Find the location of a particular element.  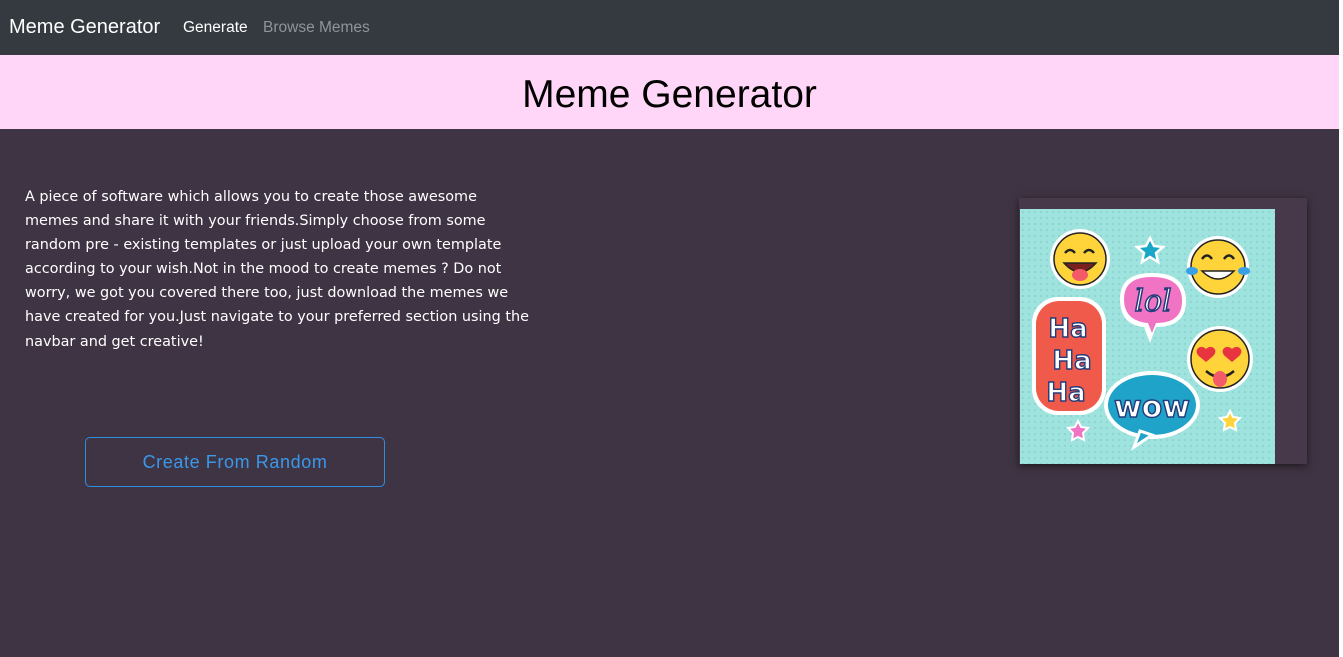

ha-ha-ha-speech-bubble: Ha Ha Ha is located at coordinates (1069, 356).